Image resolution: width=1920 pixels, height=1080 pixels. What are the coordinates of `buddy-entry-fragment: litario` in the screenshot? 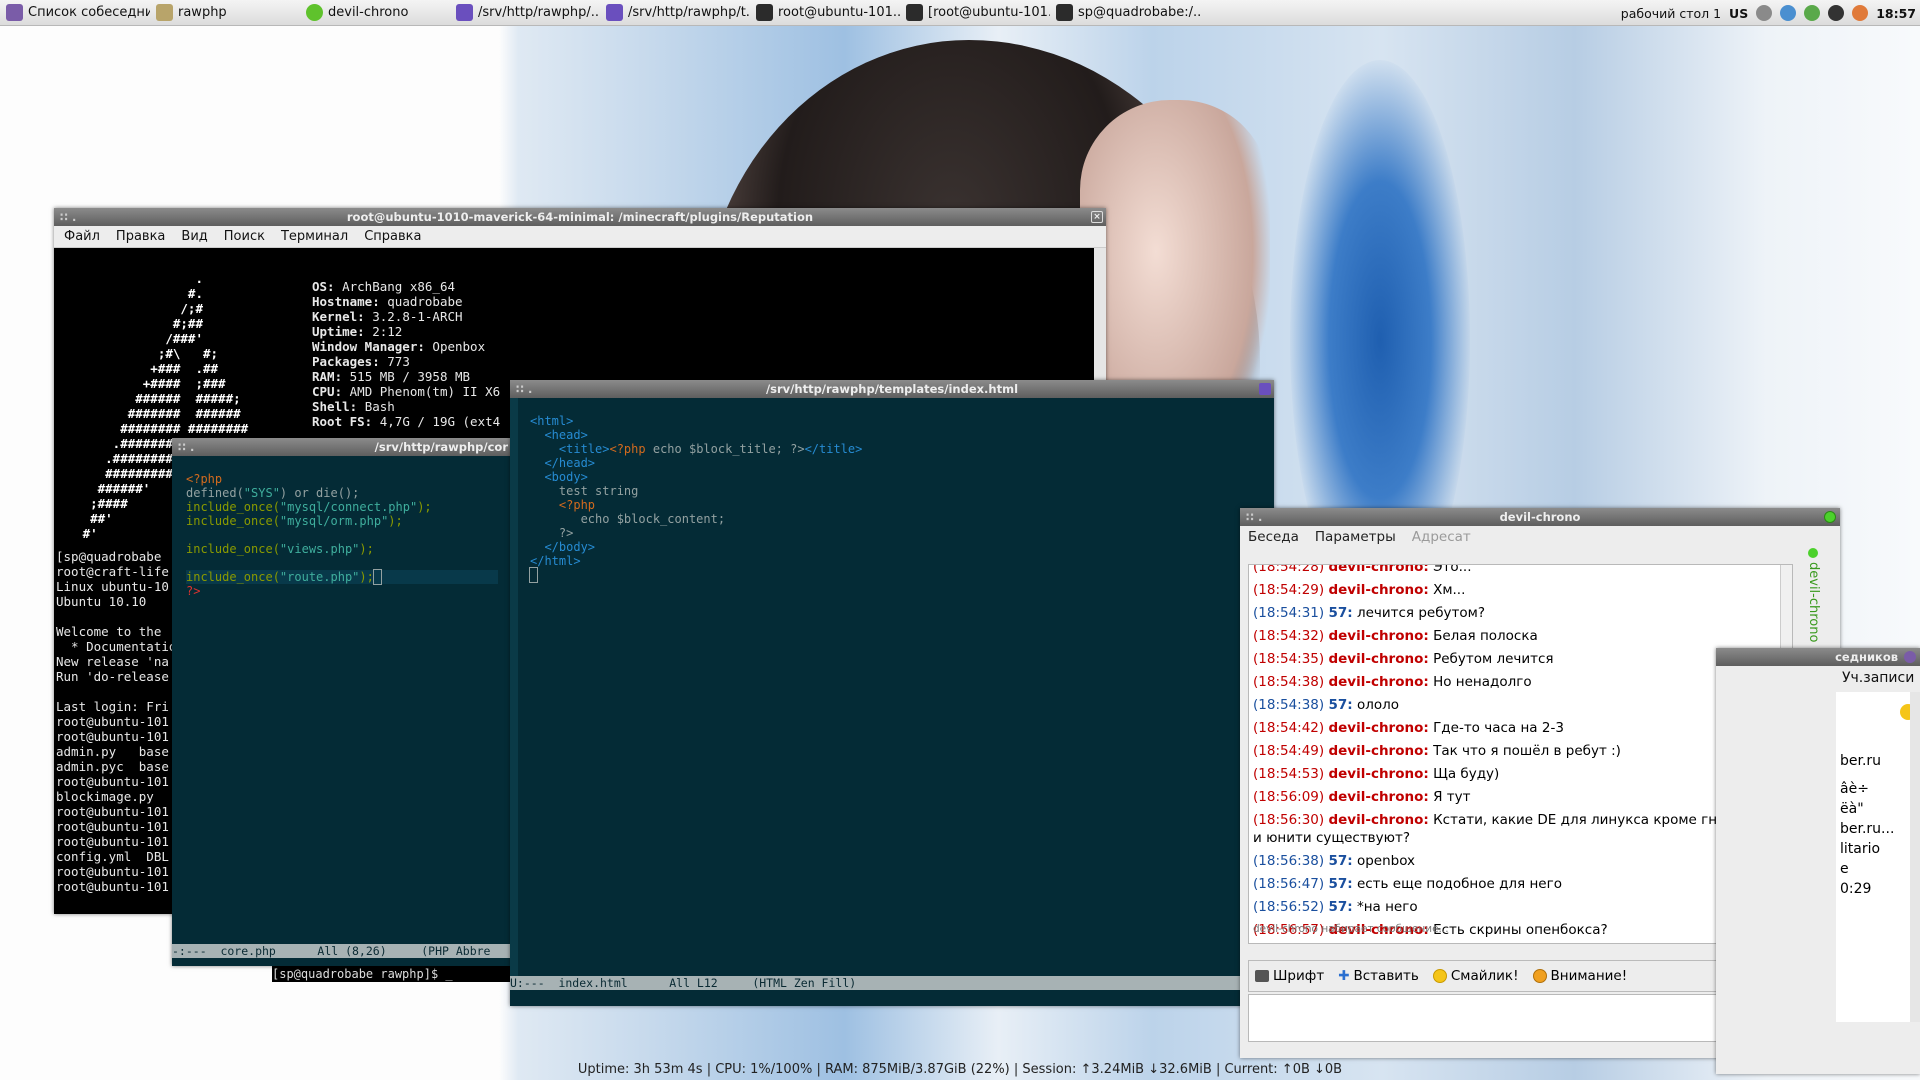 It's located at (1867, 849).